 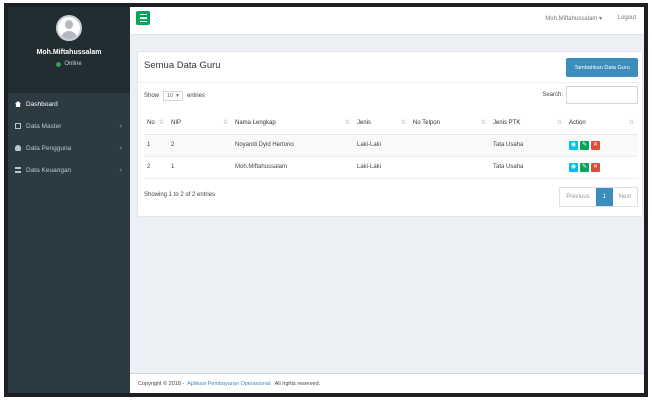 I want to click on user-name: Moh.Miftahussalam, so click(x=69, y=52).